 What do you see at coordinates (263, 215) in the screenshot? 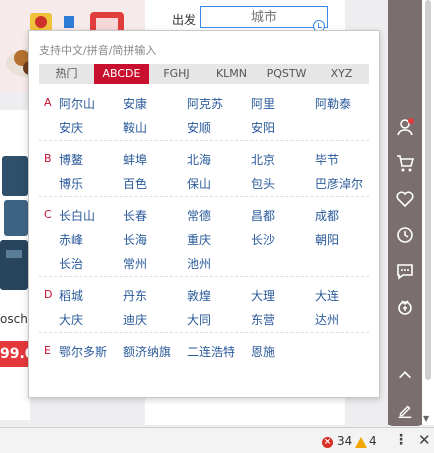
I see `city-option: 昌都` at bounding box center [263, 215].